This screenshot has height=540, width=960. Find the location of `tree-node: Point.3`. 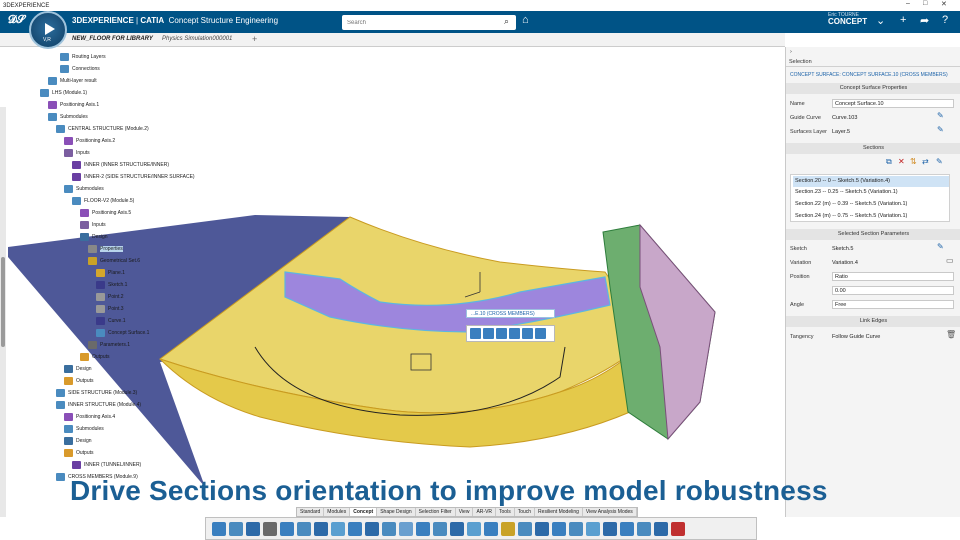

tree-node: Point.3 is located at coordinates (110, 309).